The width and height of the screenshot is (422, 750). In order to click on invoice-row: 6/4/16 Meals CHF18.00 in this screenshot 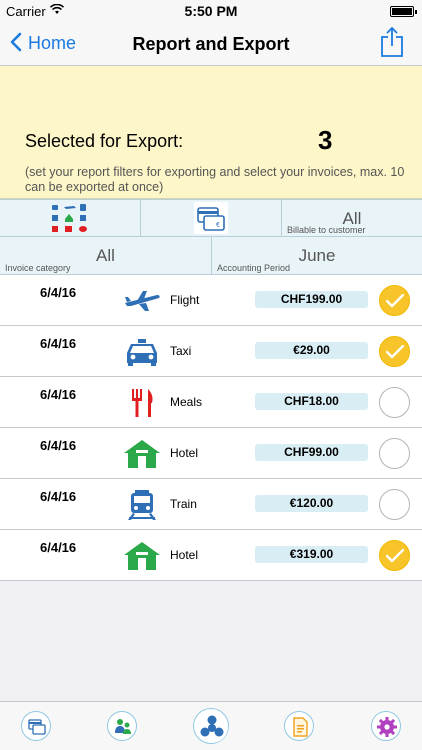, I will do `click(211, 402)`.